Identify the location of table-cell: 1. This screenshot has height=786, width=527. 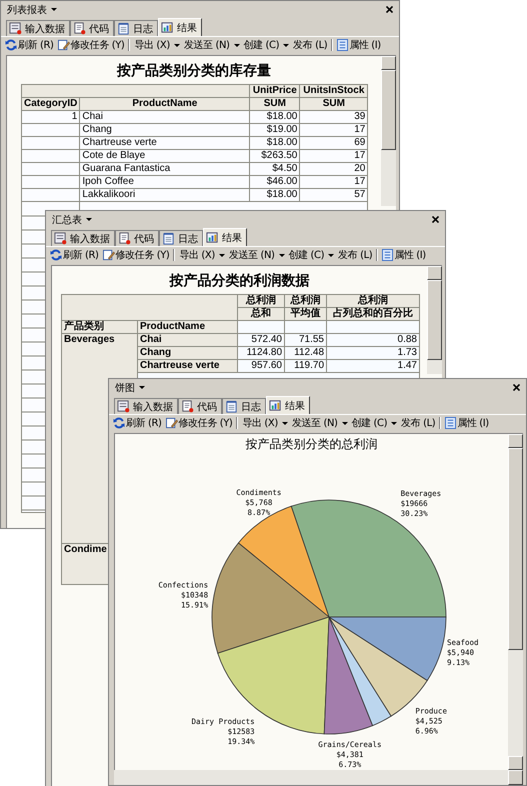
(75, 116).